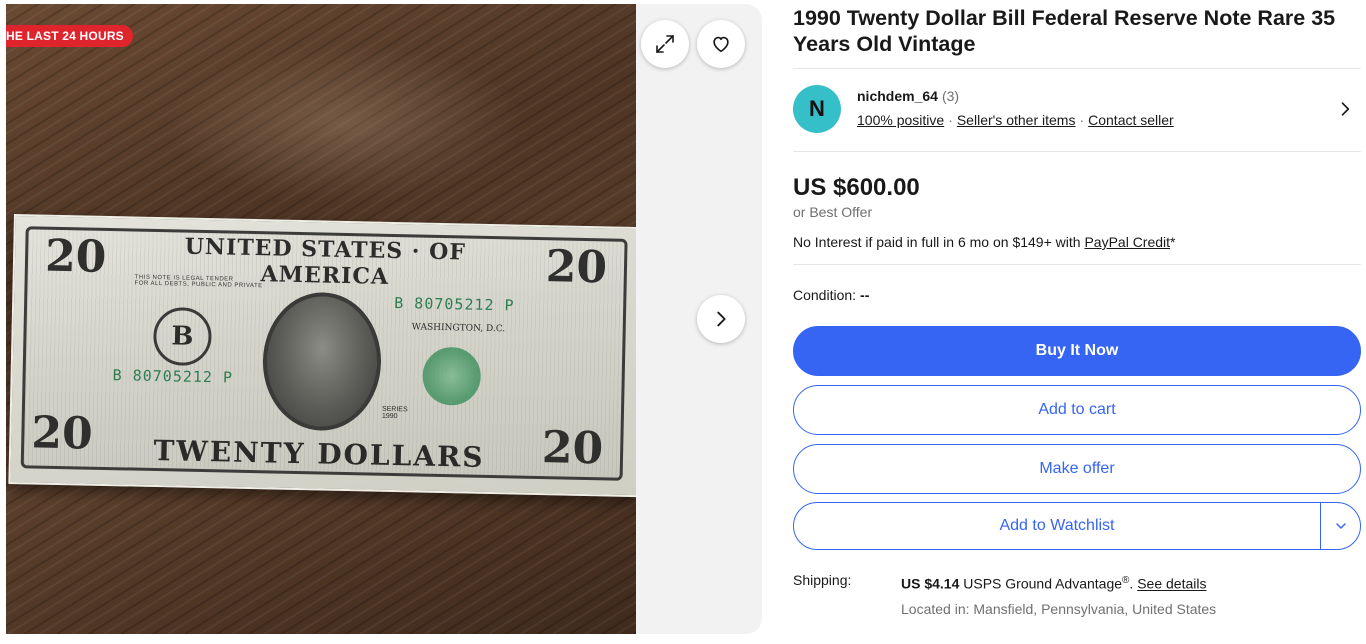  What do you see at coordinates (1077, 295) in the screenshot?
I see `condition-row: Condition: --` at bounding box center [1077, 295].